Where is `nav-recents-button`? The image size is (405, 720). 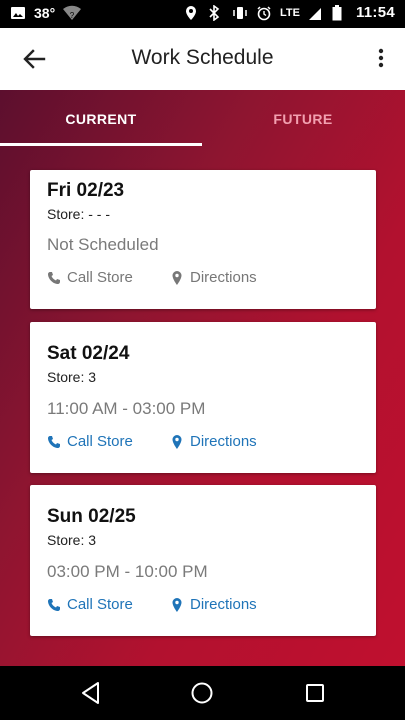
nav-recents-button is located at coordinates (315, 693).